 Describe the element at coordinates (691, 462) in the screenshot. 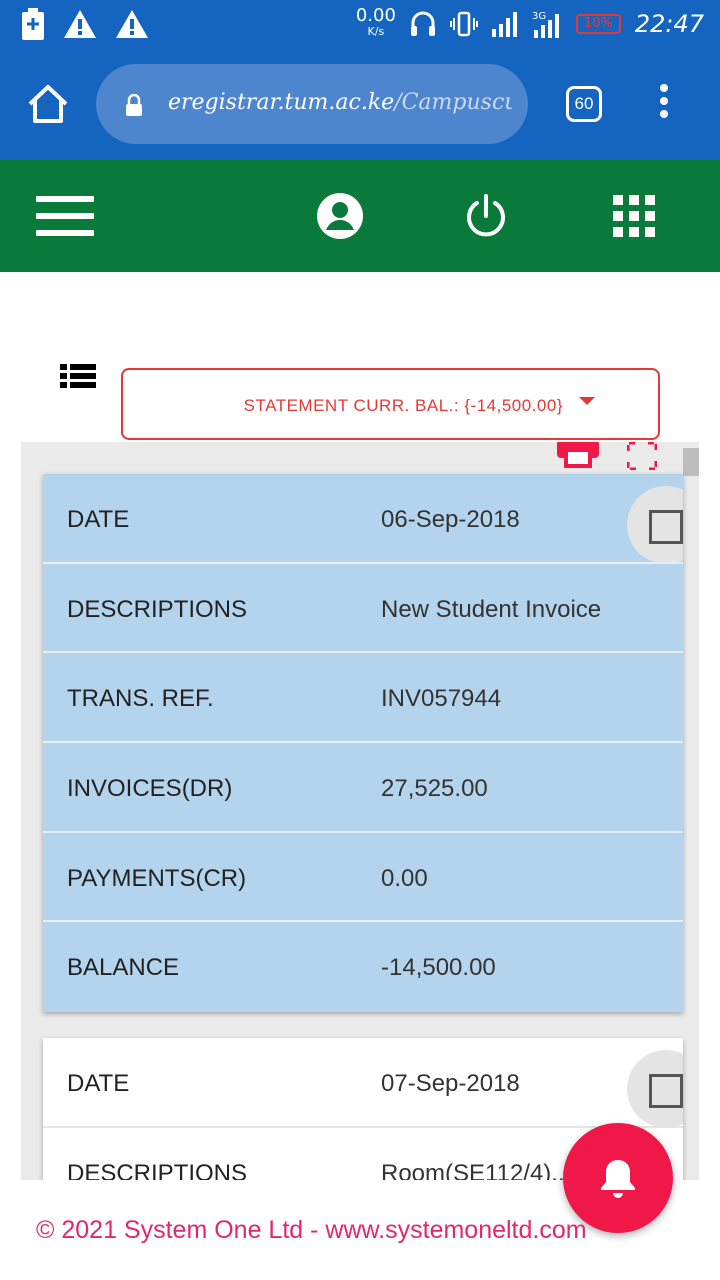

I see `scrollbar-thumb` at that location.